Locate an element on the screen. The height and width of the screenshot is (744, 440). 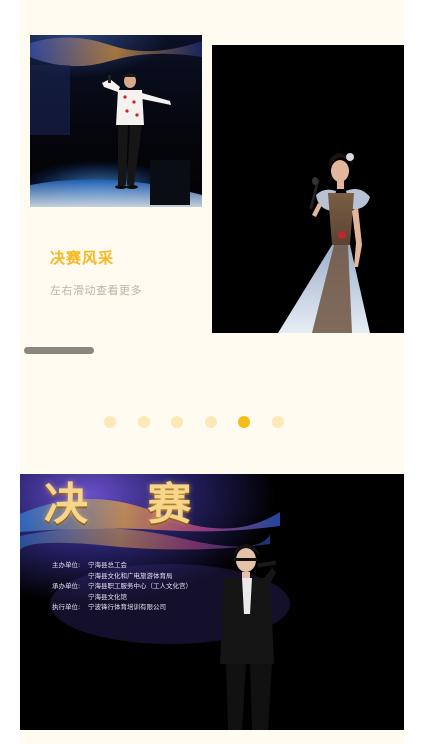
organizer-row: 宁海县文化馆 is located at coordinates (122, 597).